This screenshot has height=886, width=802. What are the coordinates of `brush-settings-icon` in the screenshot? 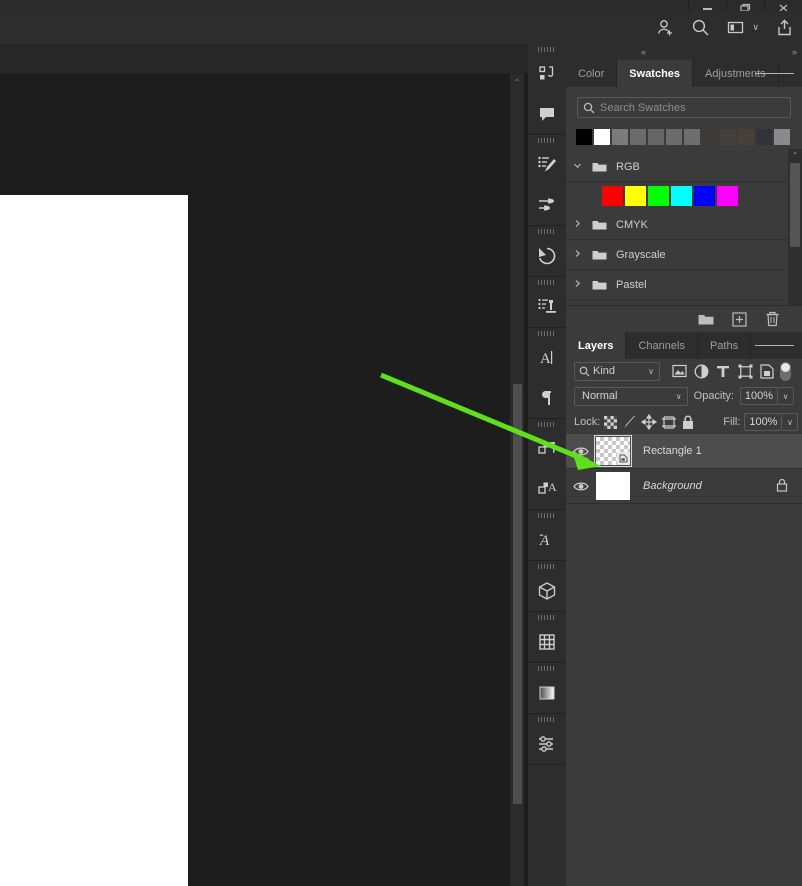 It's located at (547, 165).